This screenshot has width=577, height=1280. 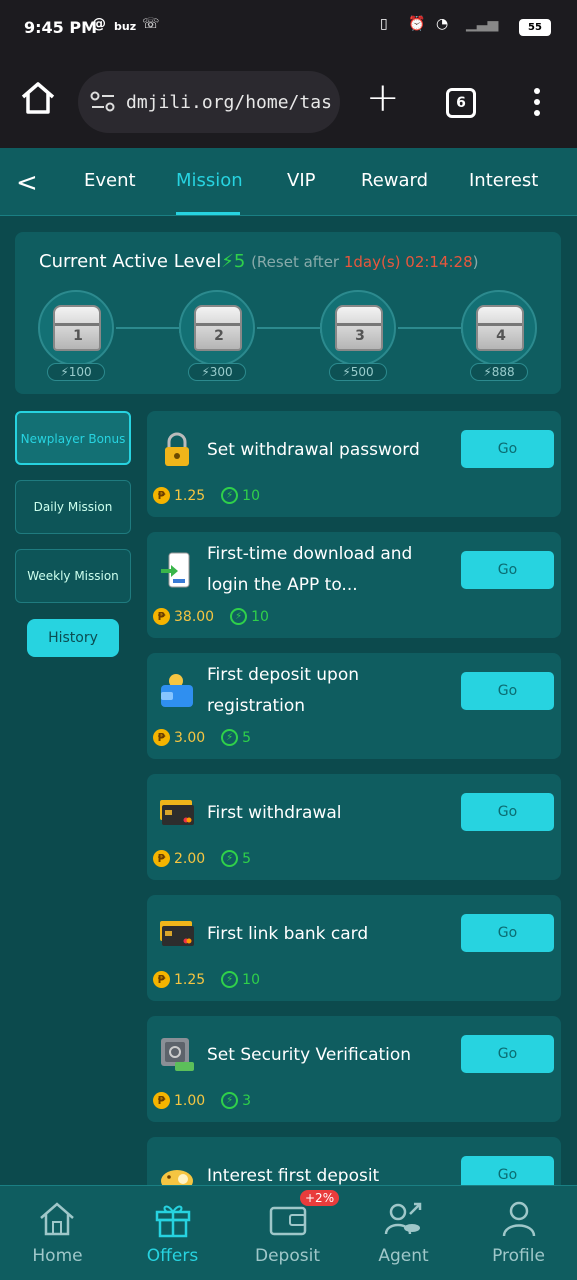 What do you see at coordinates (354, 1069) in the screenshot?
I see `mission-card: Set Security Verification Go ₱ 1.00 ⚡ 3` at bounding box center [354, 1069].